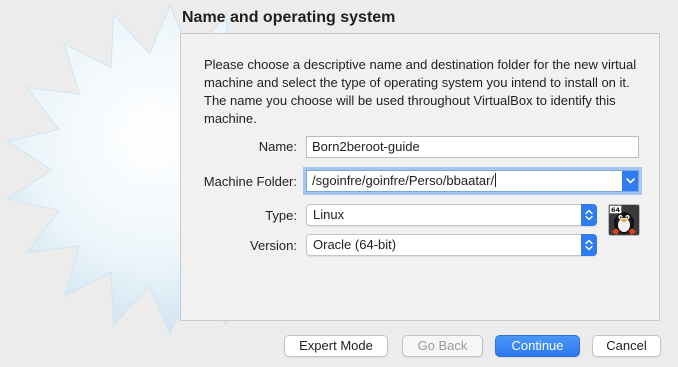 This screenshot has width=678, height=367. What do you see at coordinates (630, 181) in the screenshot?
I see `chevron-down-icon` at bounding box center [630, 181].